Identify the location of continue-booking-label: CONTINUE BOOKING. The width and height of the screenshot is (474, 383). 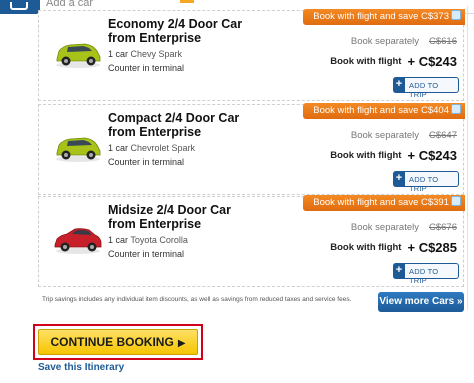
(112, 342).